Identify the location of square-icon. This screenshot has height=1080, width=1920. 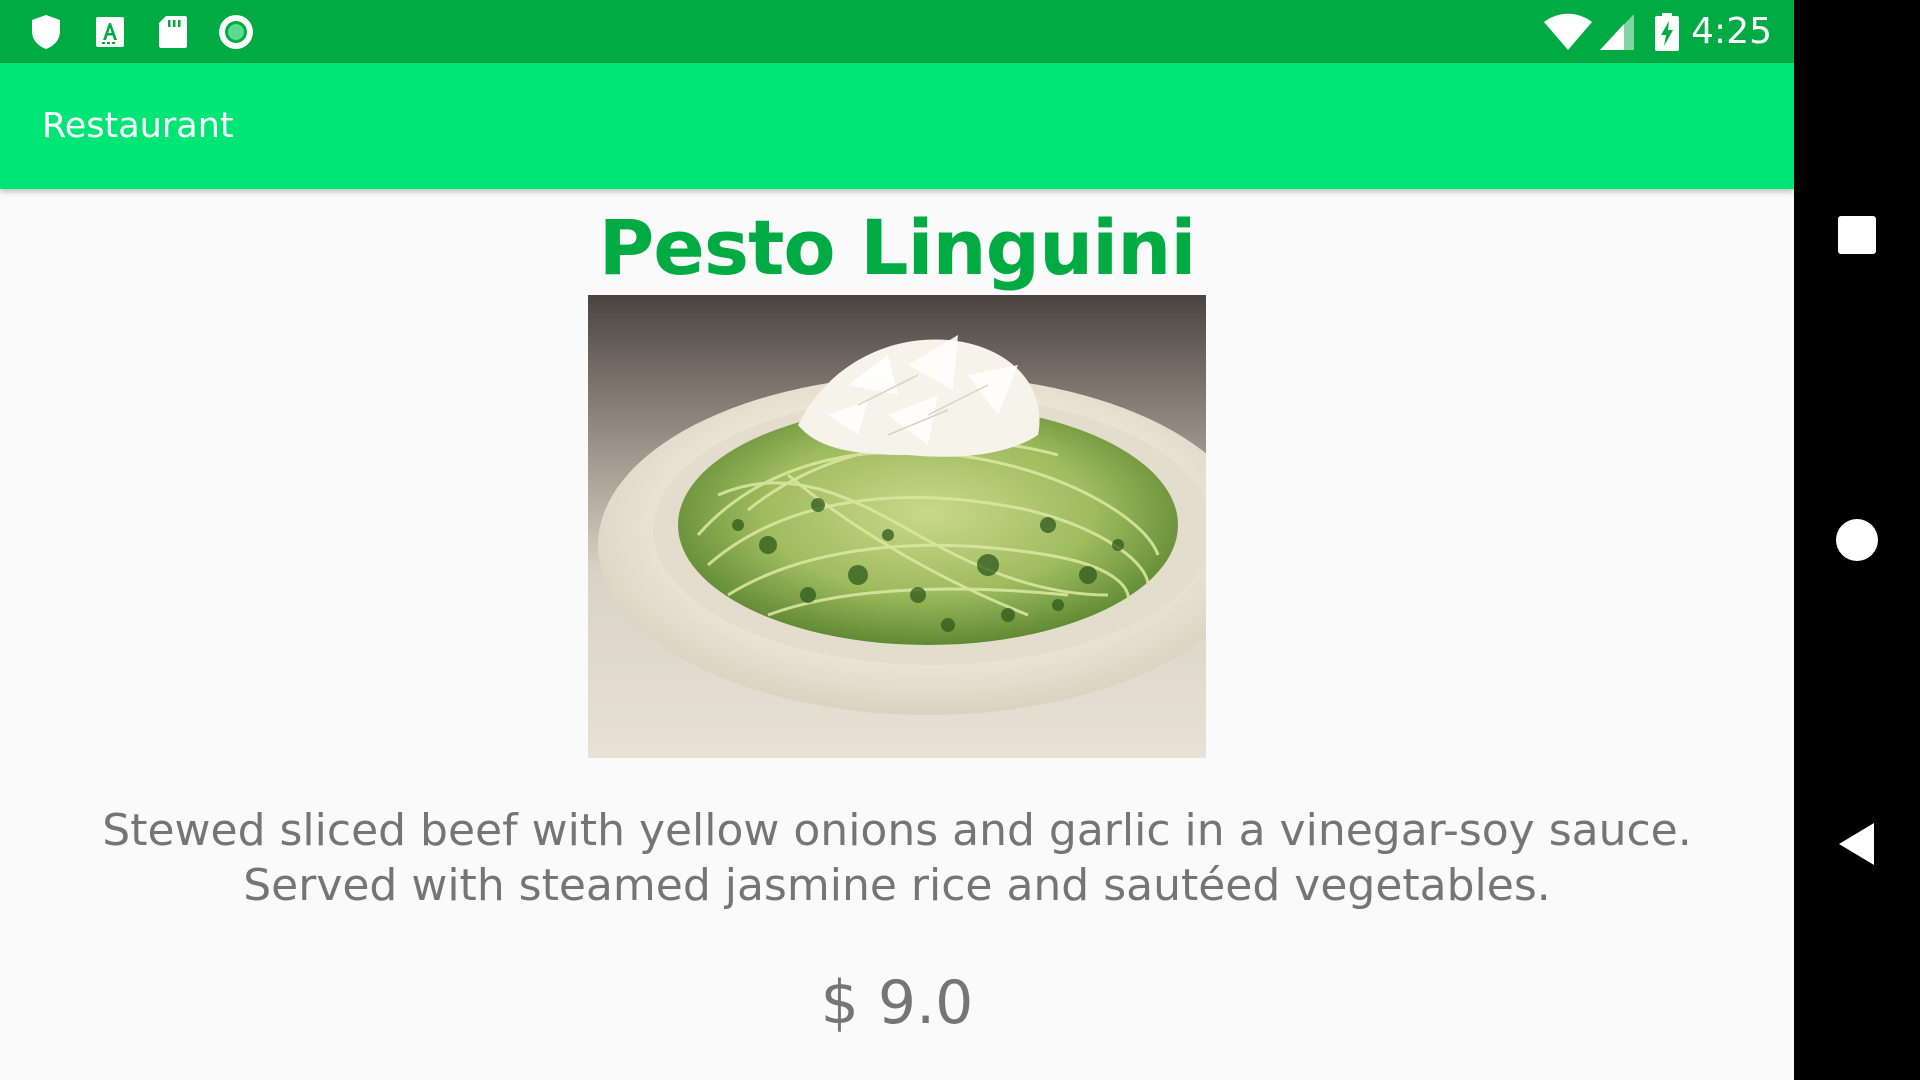
(1857, 235).